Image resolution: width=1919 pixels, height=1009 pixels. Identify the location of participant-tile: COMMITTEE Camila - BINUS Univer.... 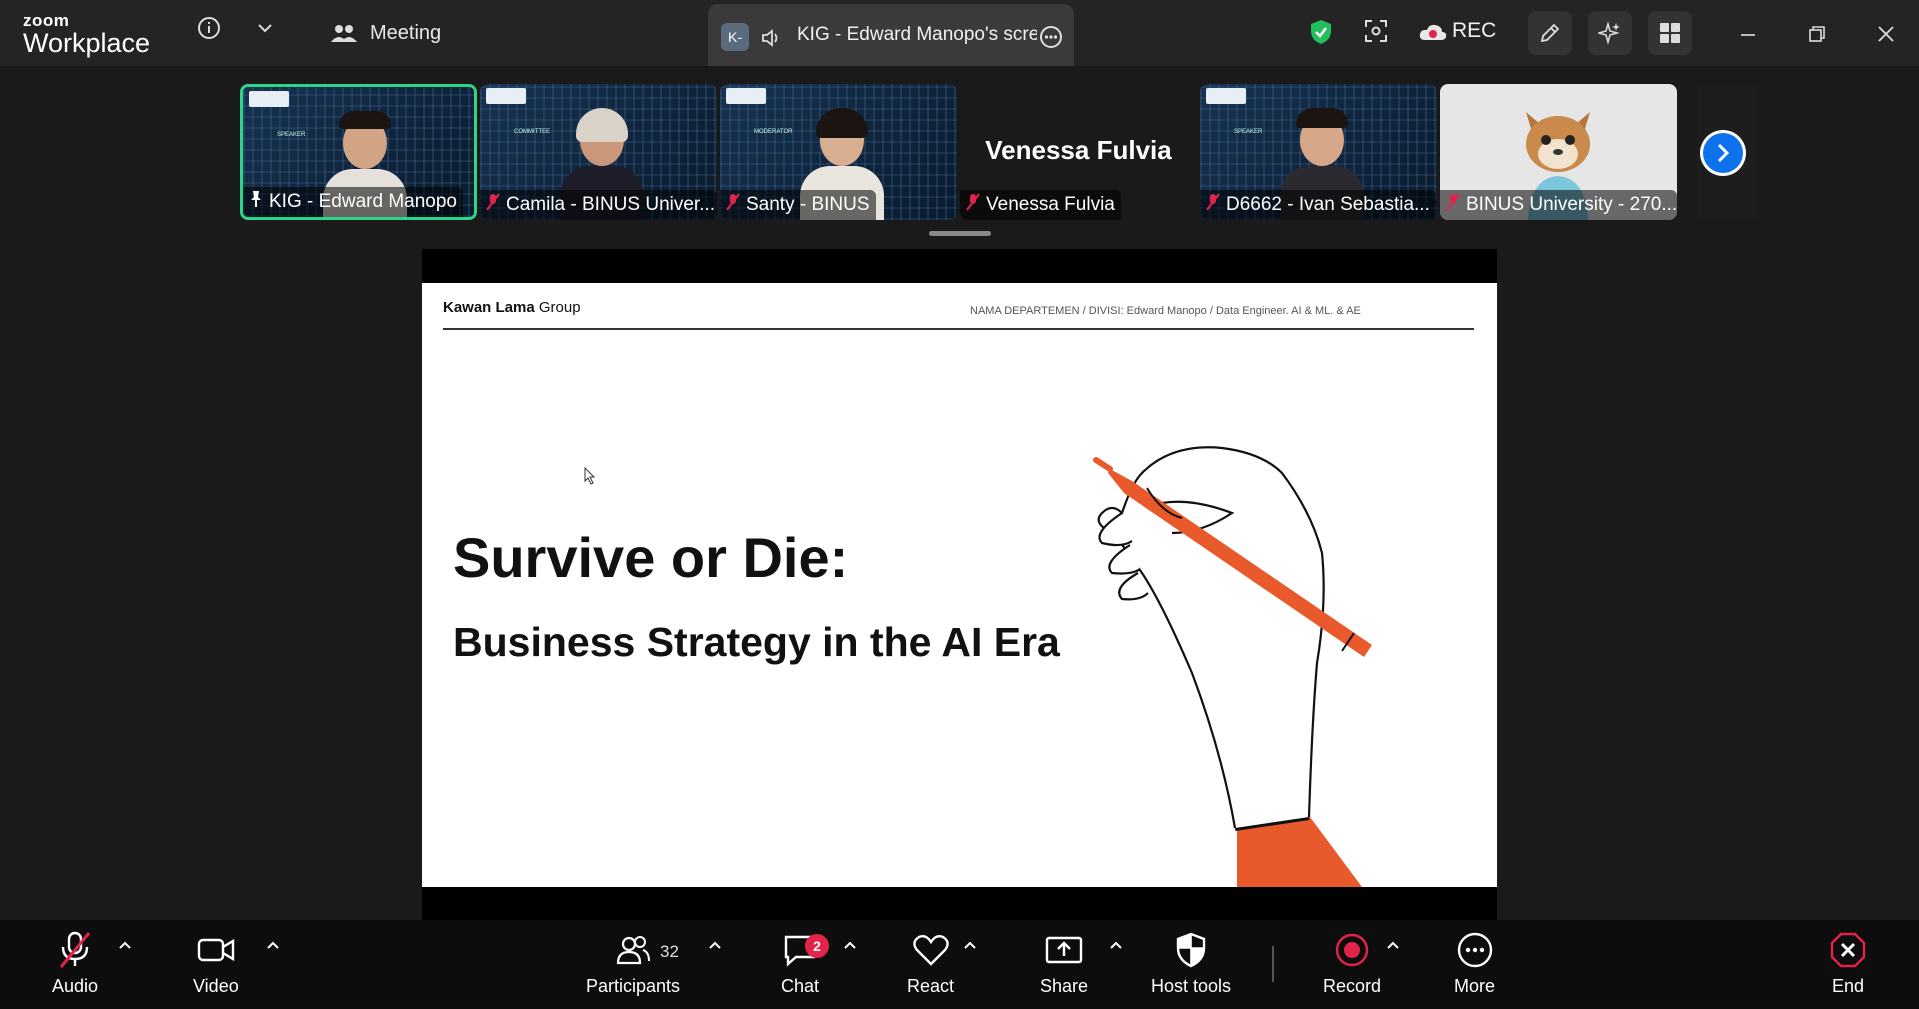
(598, 152).